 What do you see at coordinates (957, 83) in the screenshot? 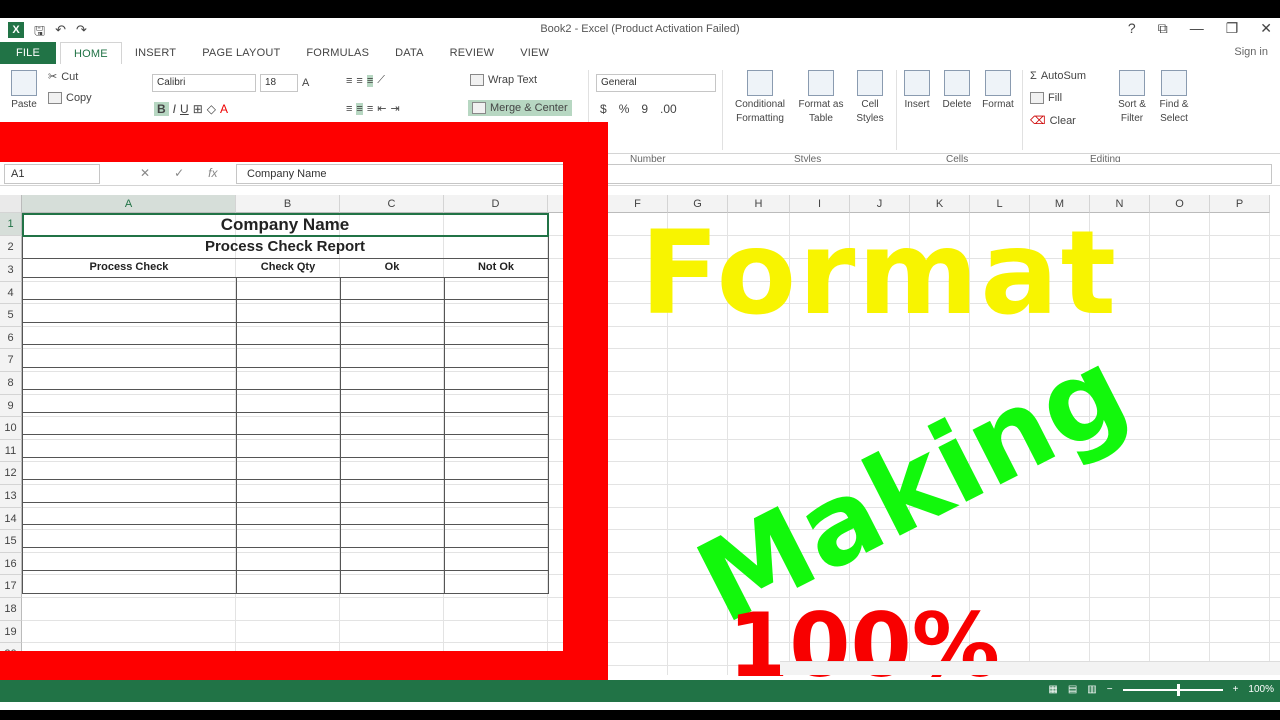
I see `delete-cells-icon` at bounding box center [957, 83].